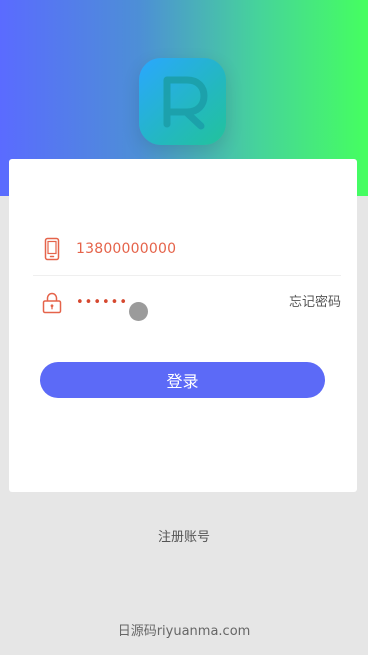 Image resolution: width=368 pixels, height=655 pixels. Describe the element at coordinates (184, 631) in the screenshot. I see `footer-text: 日源码riyuanma.com` at that location.